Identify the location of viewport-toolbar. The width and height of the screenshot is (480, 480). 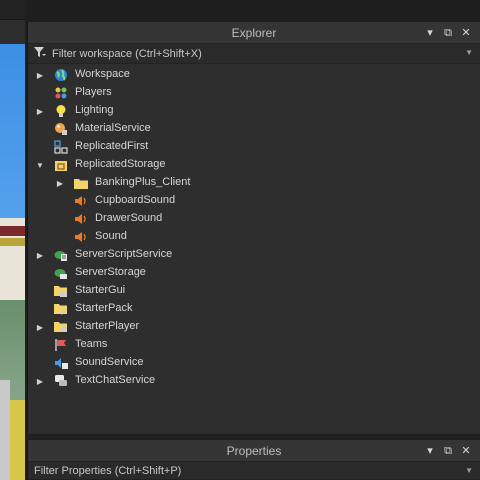
(12, 22).